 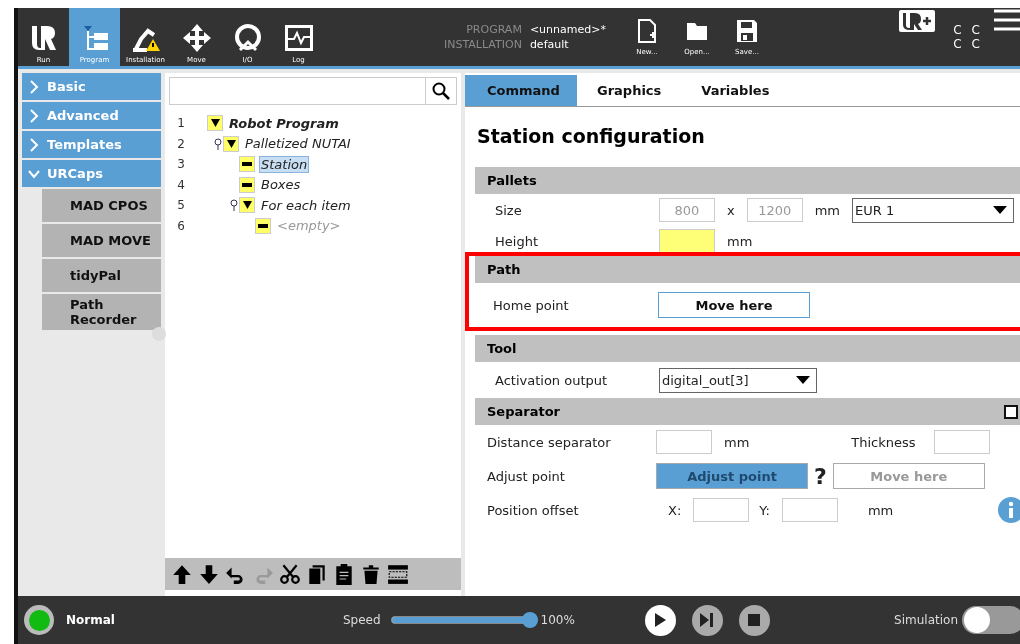 What do you see at coordinates (526, 476) in the screenshot?
I see `field-label: Adjust point` at bounding box center [526, 476].